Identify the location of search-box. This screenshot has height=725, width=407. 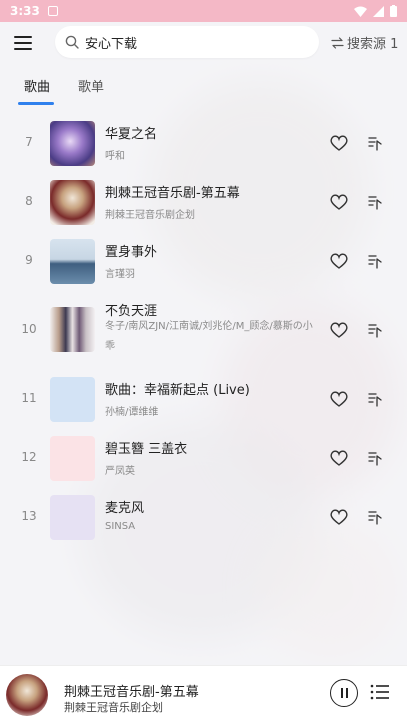
(187, 42).